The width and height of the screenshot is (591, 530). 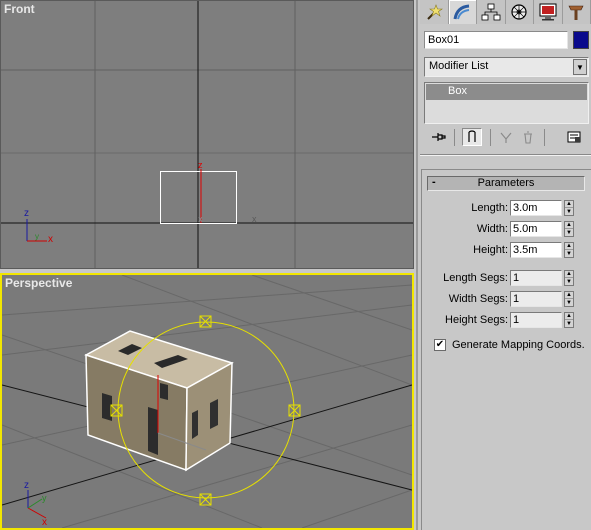 I want to click on length-segs-input: 1, so click(x=536, y=278).